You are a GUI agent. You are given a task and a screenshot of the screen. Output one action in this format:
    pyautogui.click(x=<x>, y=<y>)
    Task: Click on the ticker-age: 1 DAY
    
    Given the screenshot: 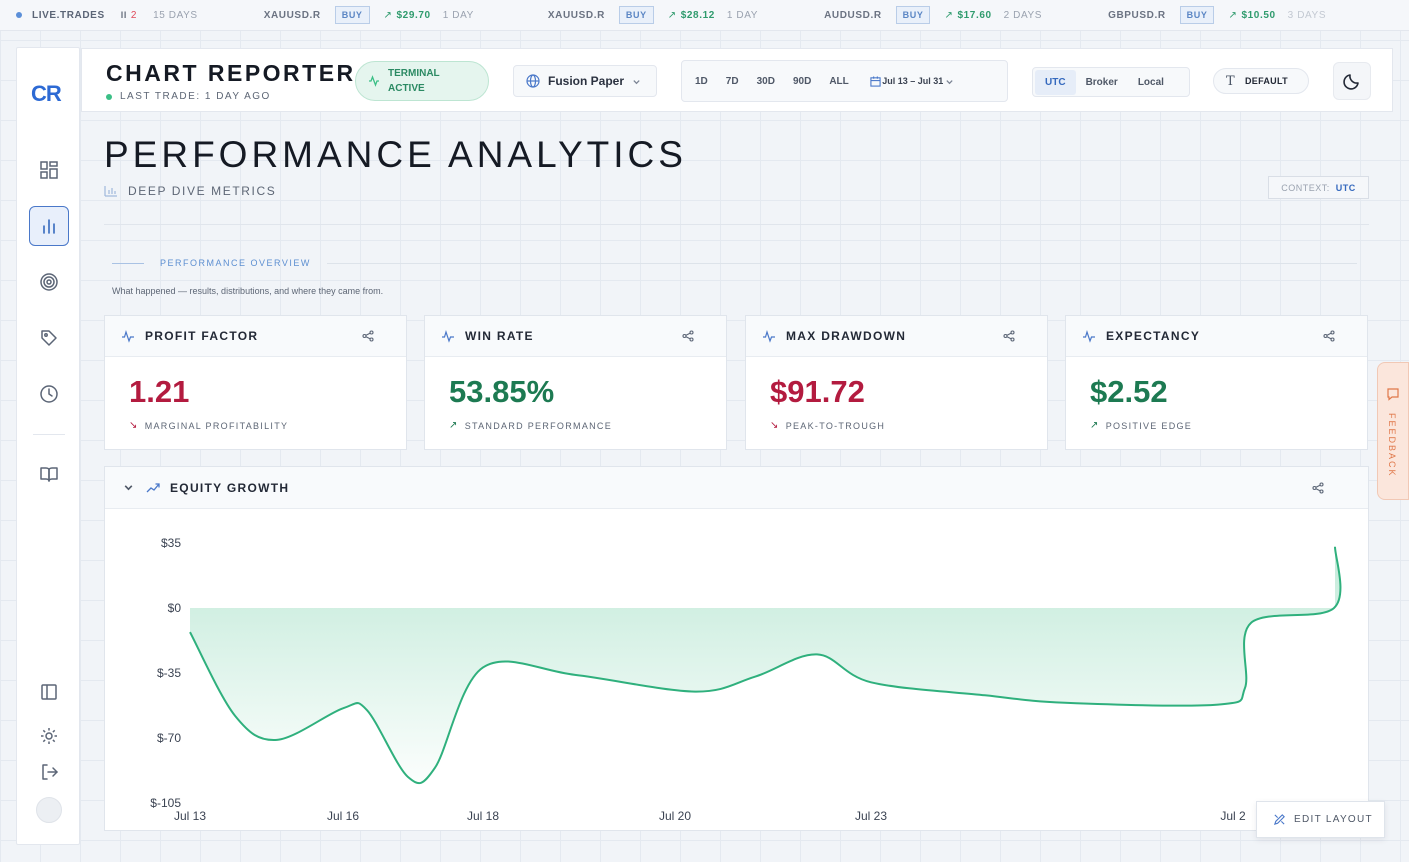 What is the action you would take?
    pyautogui.click(x=742, y=15)
    